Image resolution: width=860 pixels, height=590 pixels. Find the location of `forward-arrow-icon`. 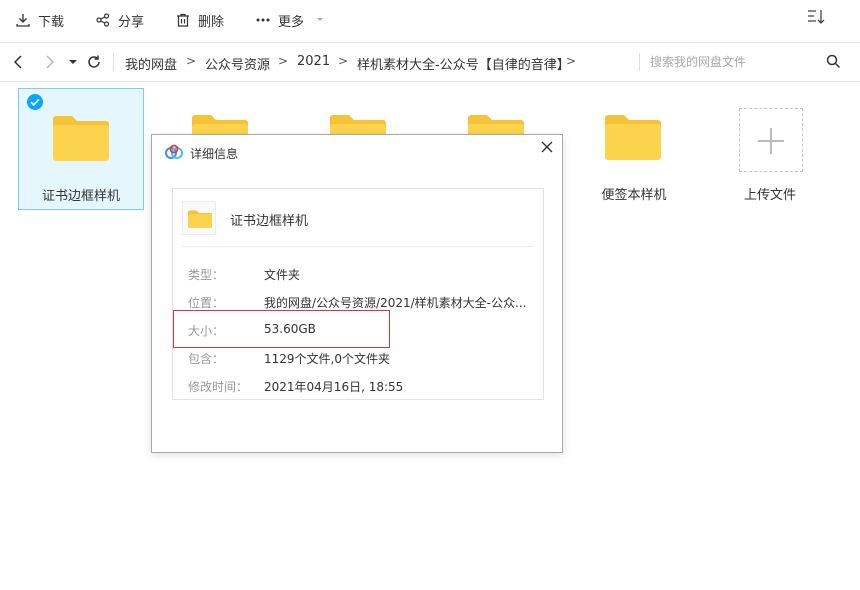

forward-arrow-icon is located at coordinates (49, 62).